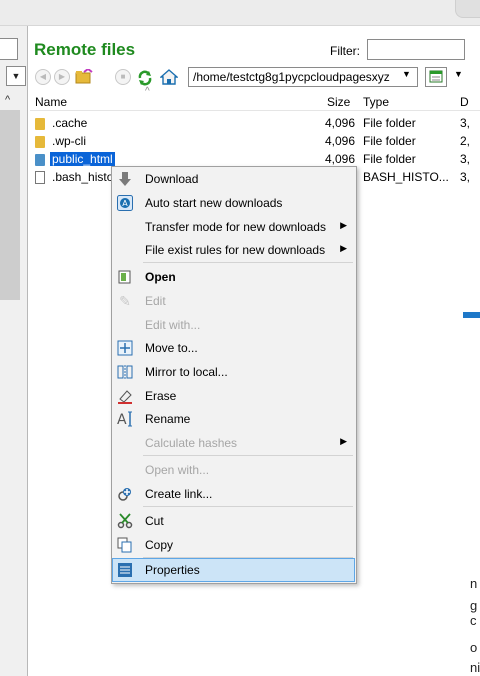 The image size is (480, 676). Describe the element at coordinates (464, 102) in the screenshot. I see `column-date: D` at that location.